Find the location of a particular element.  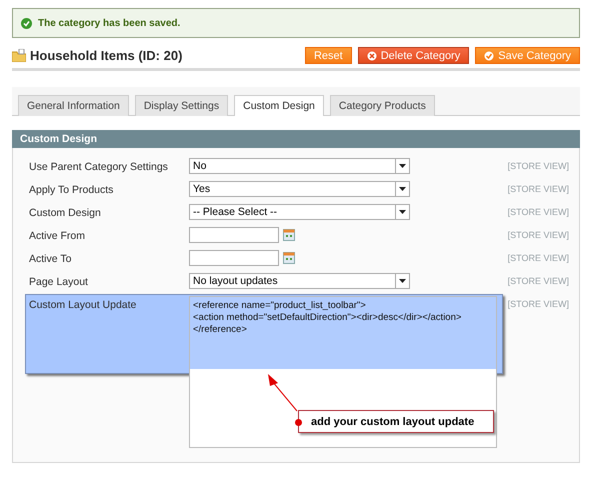

select-field: -- Please Select -- is located at coordinates (299, 212).